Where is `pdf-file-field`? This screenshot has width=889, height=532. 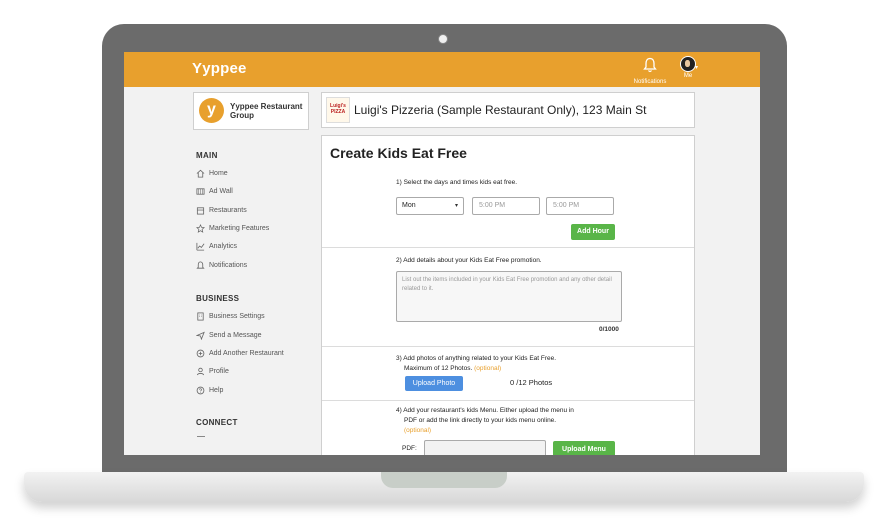 pdf-file-field is located at coordinates (485, 447).